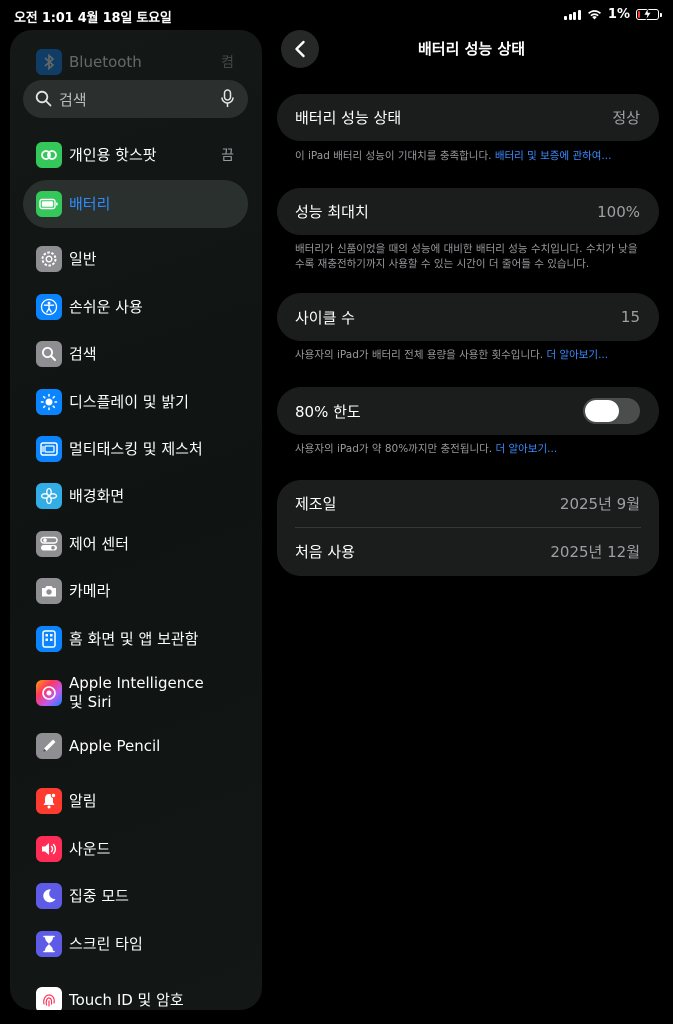 The image size is (673, 1024). I want to click on sidebar-item-sounds: 사운드, so click(136, 849).